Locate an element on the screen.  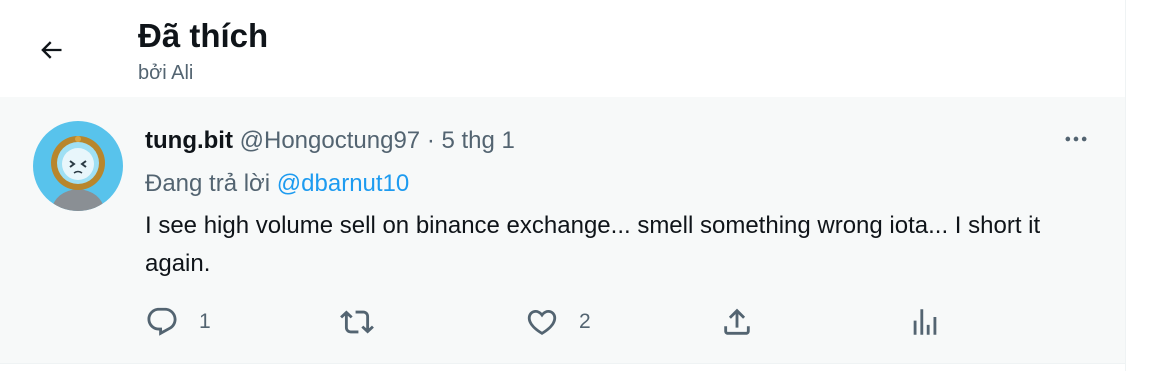
share-button is located at coordinates (737, 322).